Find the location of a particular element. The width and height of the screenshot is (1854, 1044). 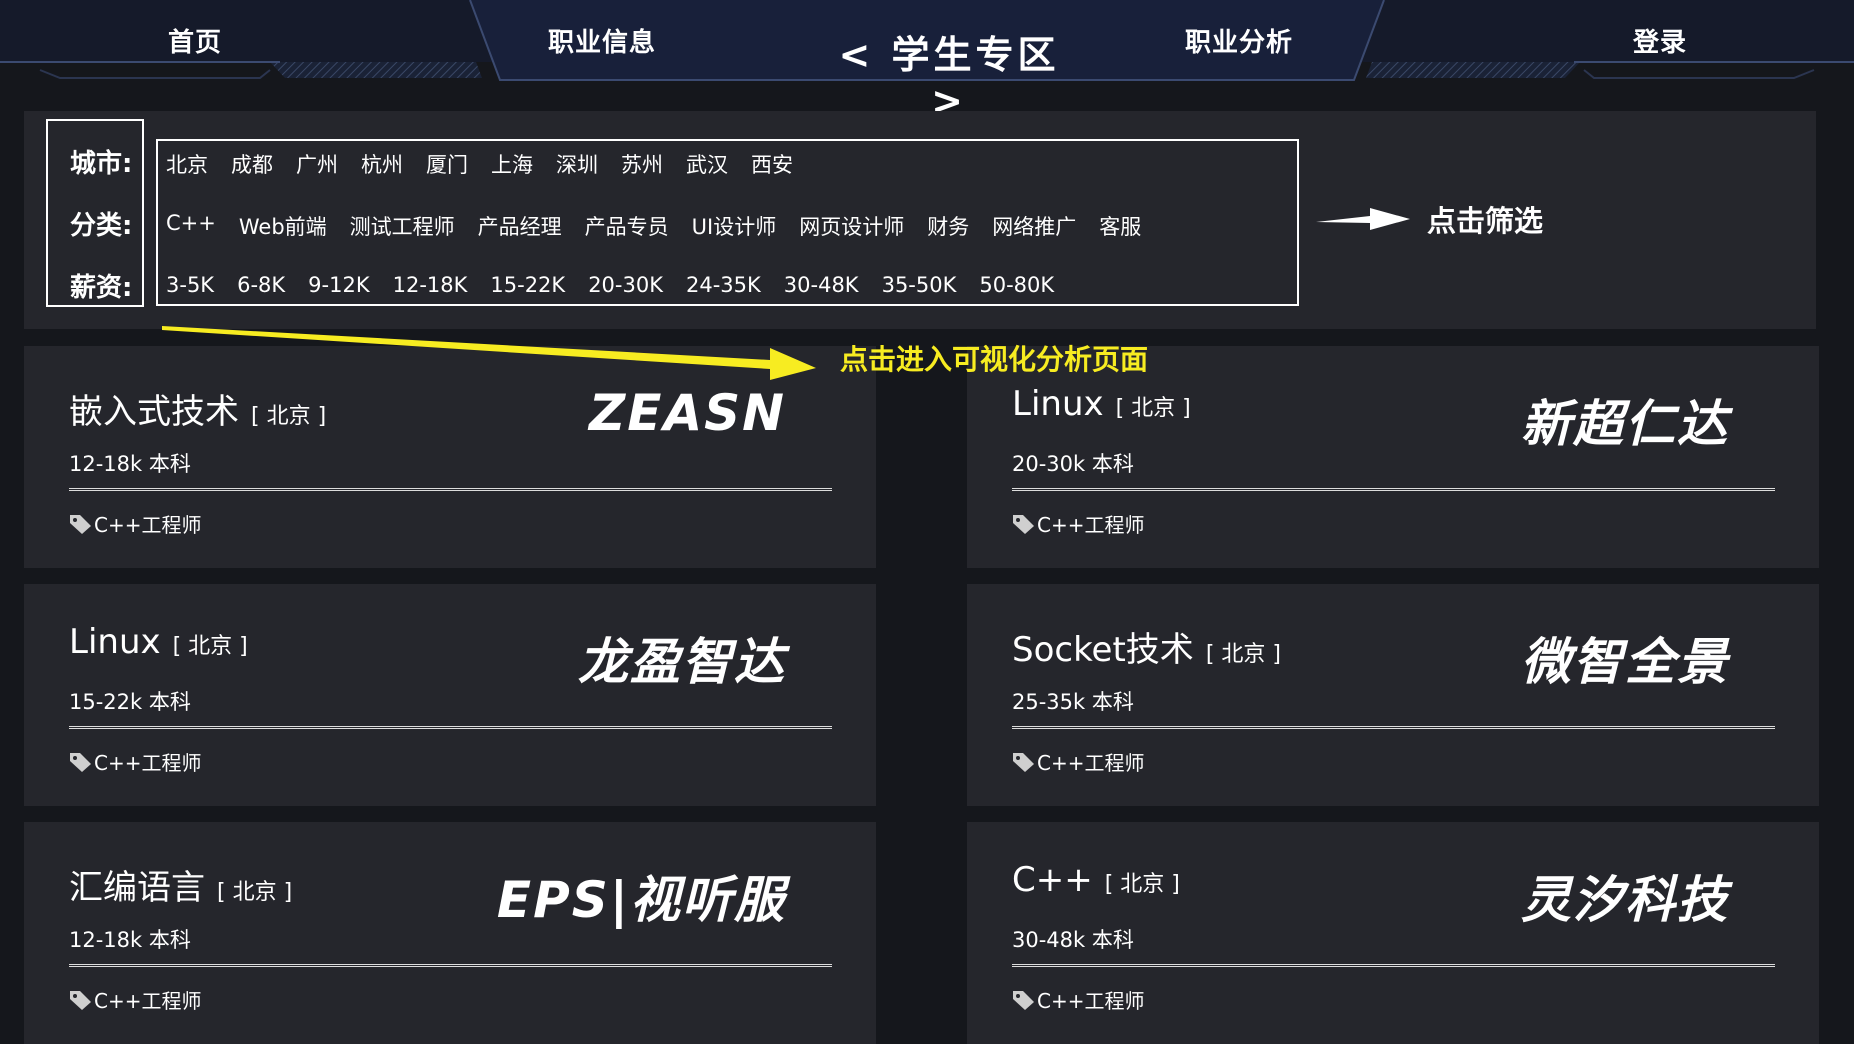

nav-job-info-link: 职业信息 is located at coordinates (602, 40).